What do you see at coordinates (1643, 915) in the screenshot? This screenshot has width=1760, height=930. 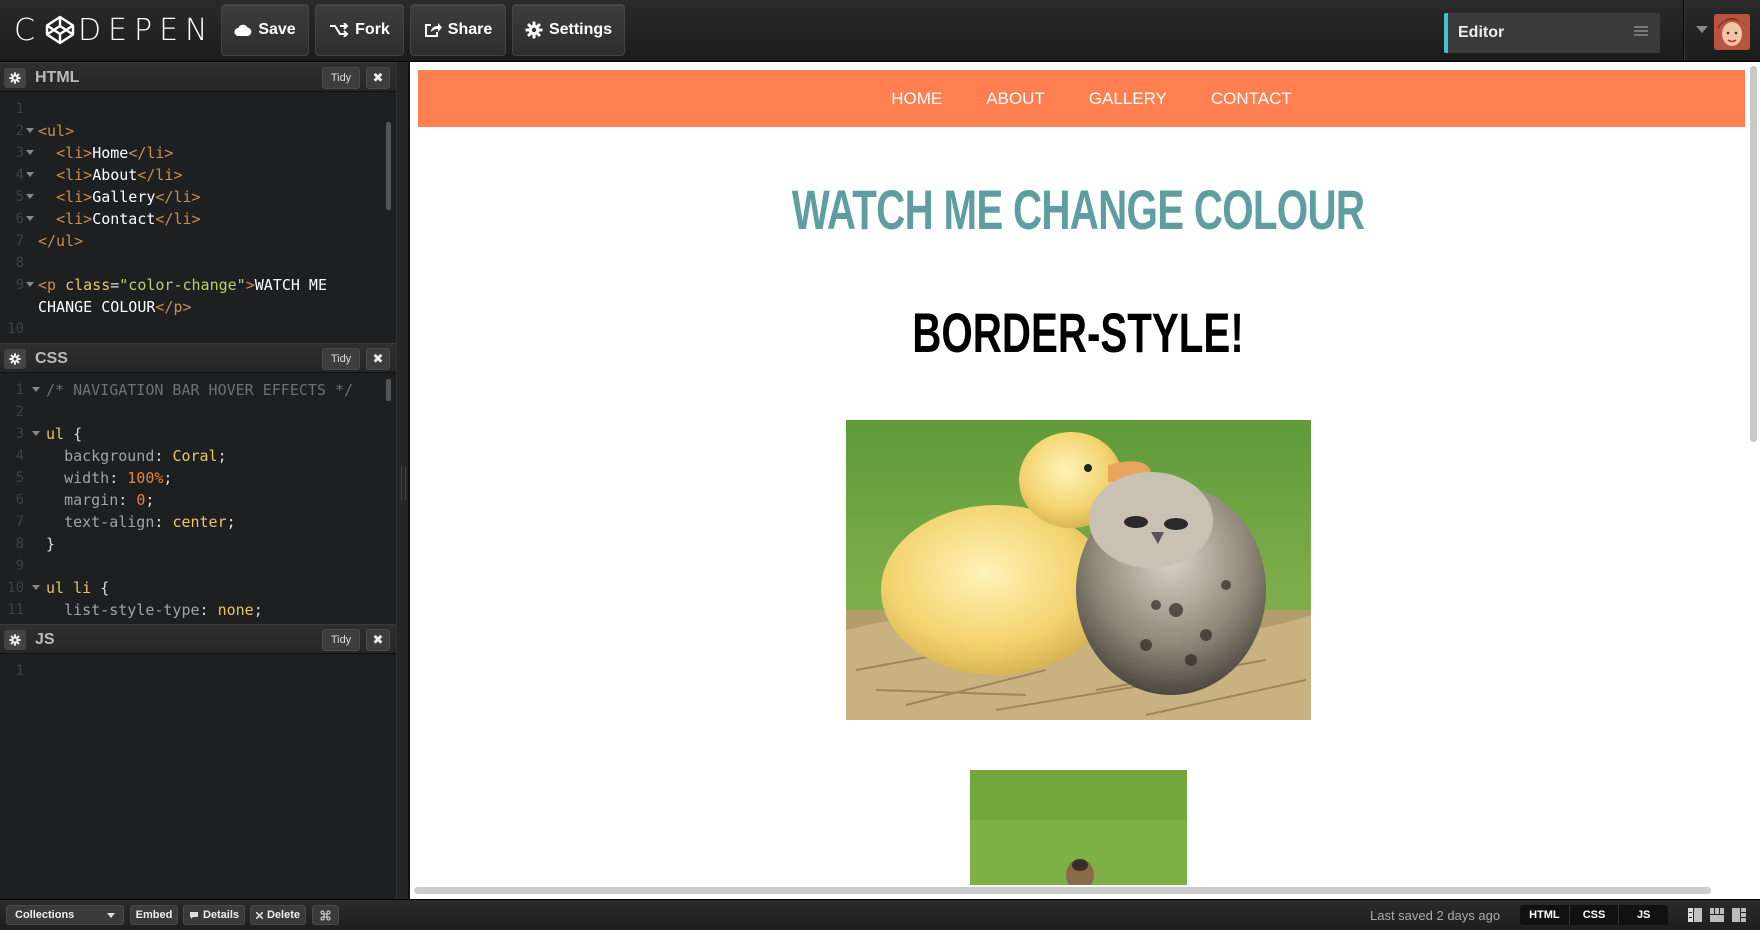 I see `toggle-js-button: JS` at bounding box center [1643, 915].